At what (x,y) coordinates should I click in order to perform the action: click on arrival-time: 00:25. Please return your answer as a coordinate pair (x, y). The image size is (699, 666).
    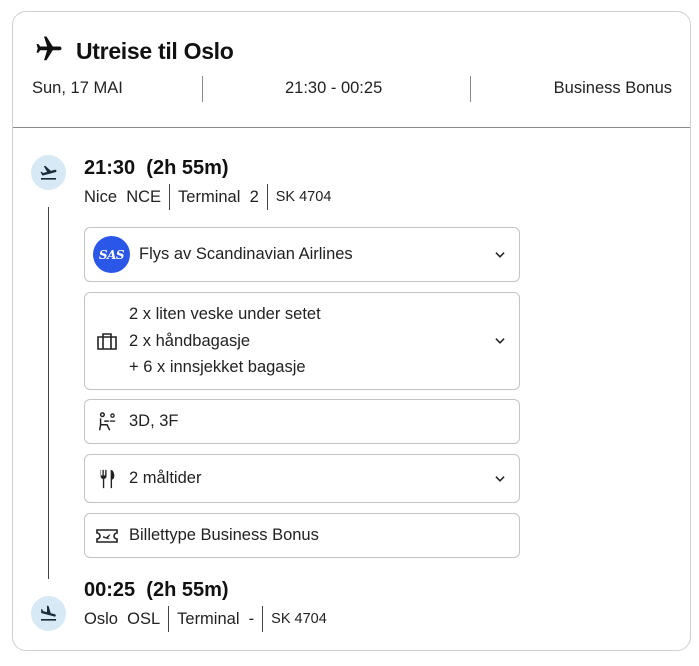
    Looking at the image, I should click on (110, 590).